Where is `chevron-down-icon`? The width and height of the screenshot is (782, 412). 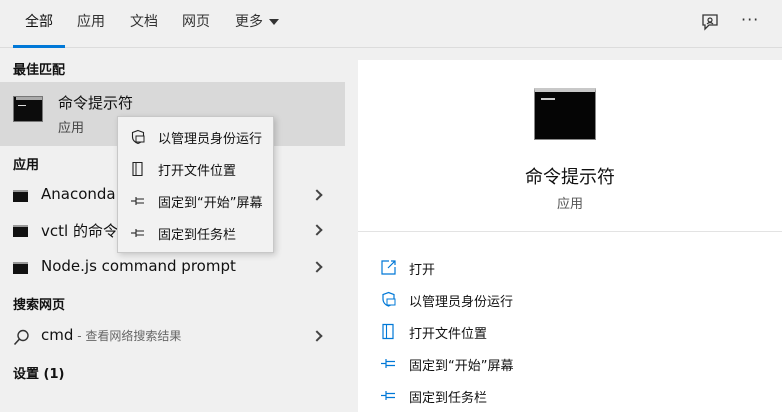 chevron-down-icon is located at coordinates (274, 22).